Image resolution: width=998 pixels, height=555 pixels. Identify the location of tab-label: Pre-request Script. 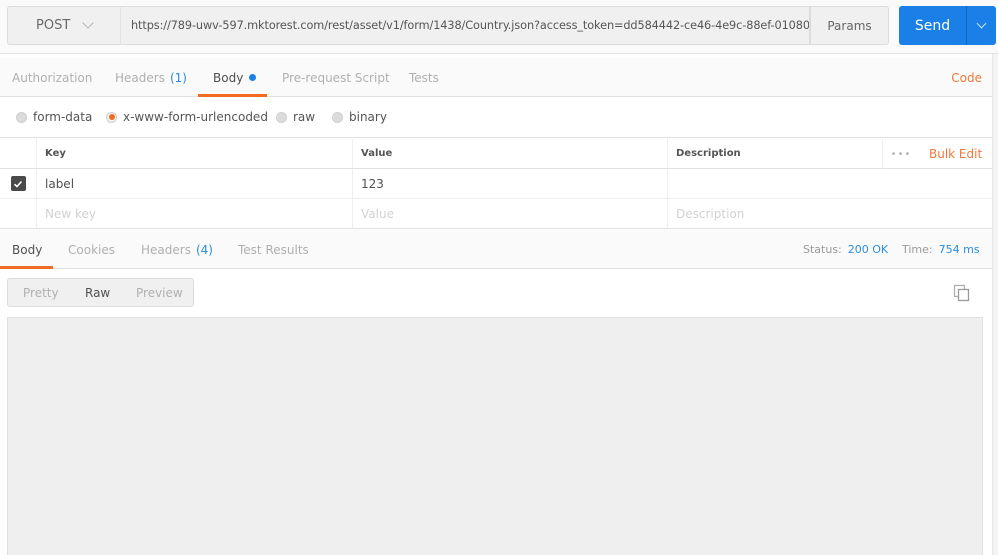
(336, 77).